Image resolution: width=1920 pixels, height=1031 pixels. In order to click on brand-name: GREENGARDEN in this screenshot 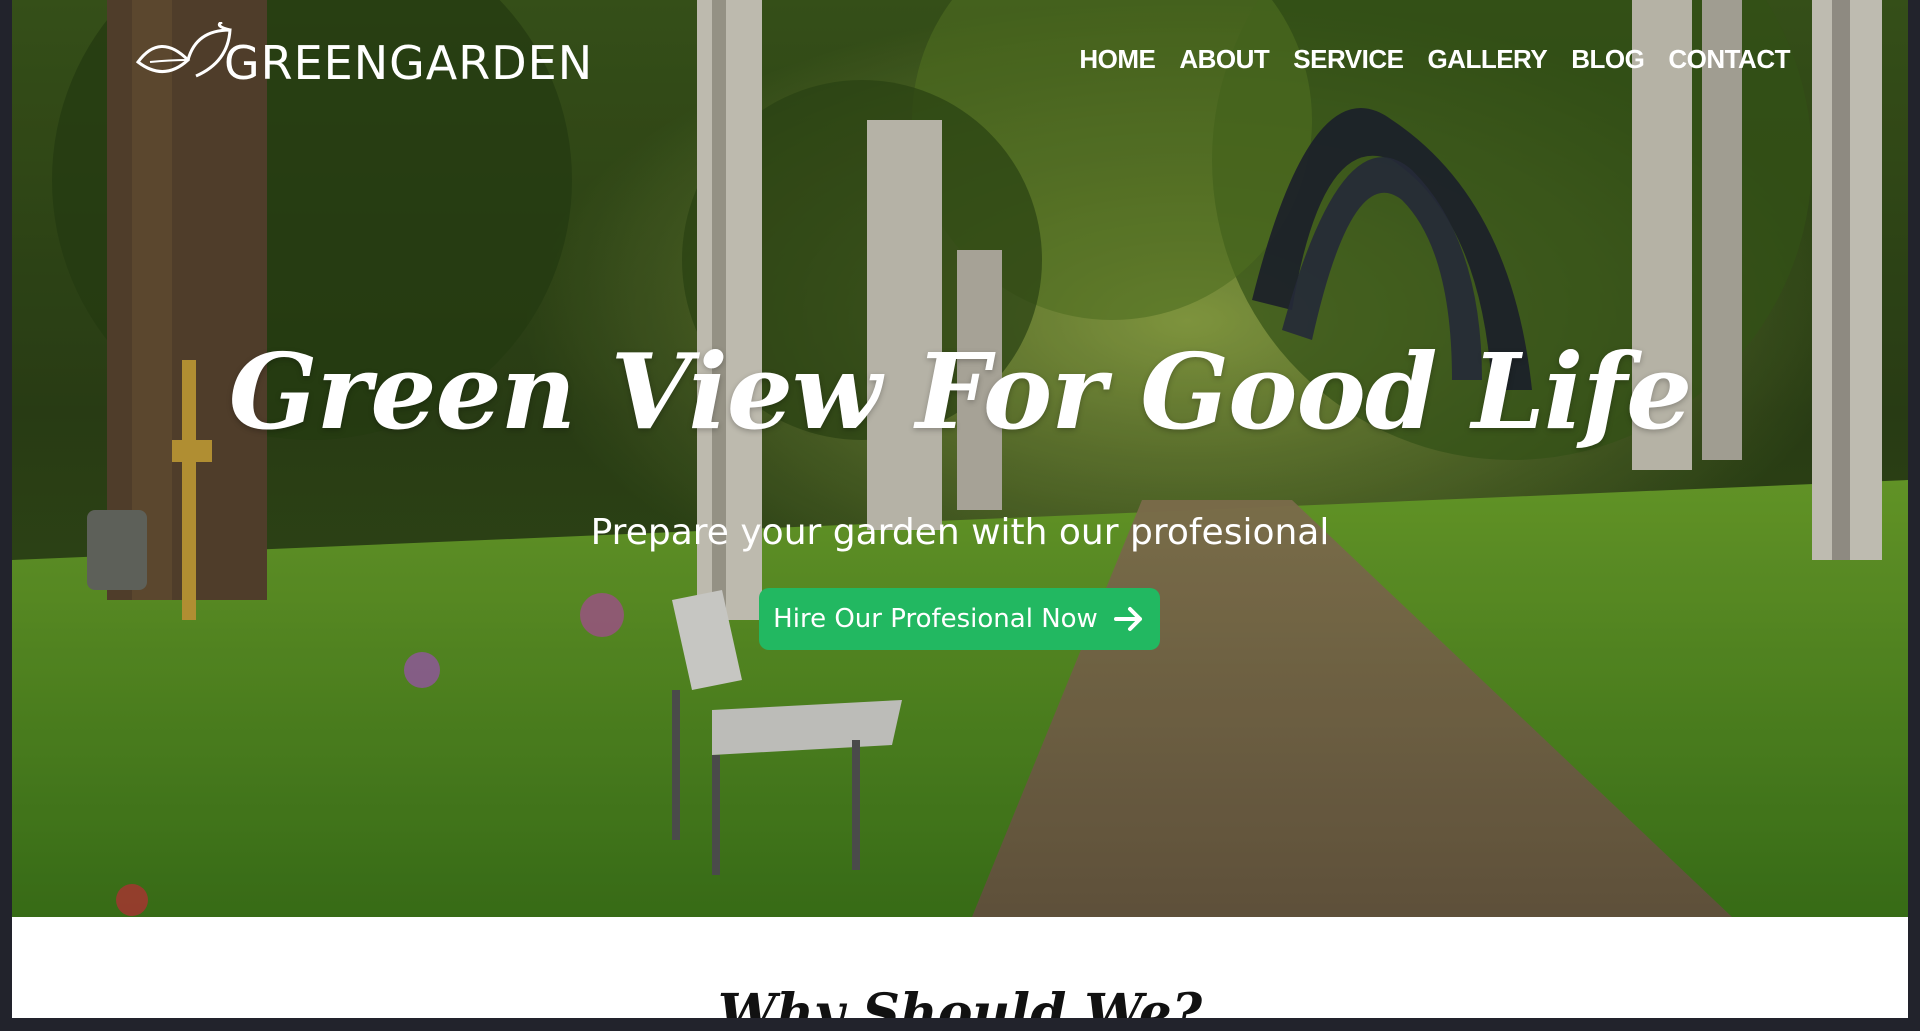, I will do `click(409, 63)`.